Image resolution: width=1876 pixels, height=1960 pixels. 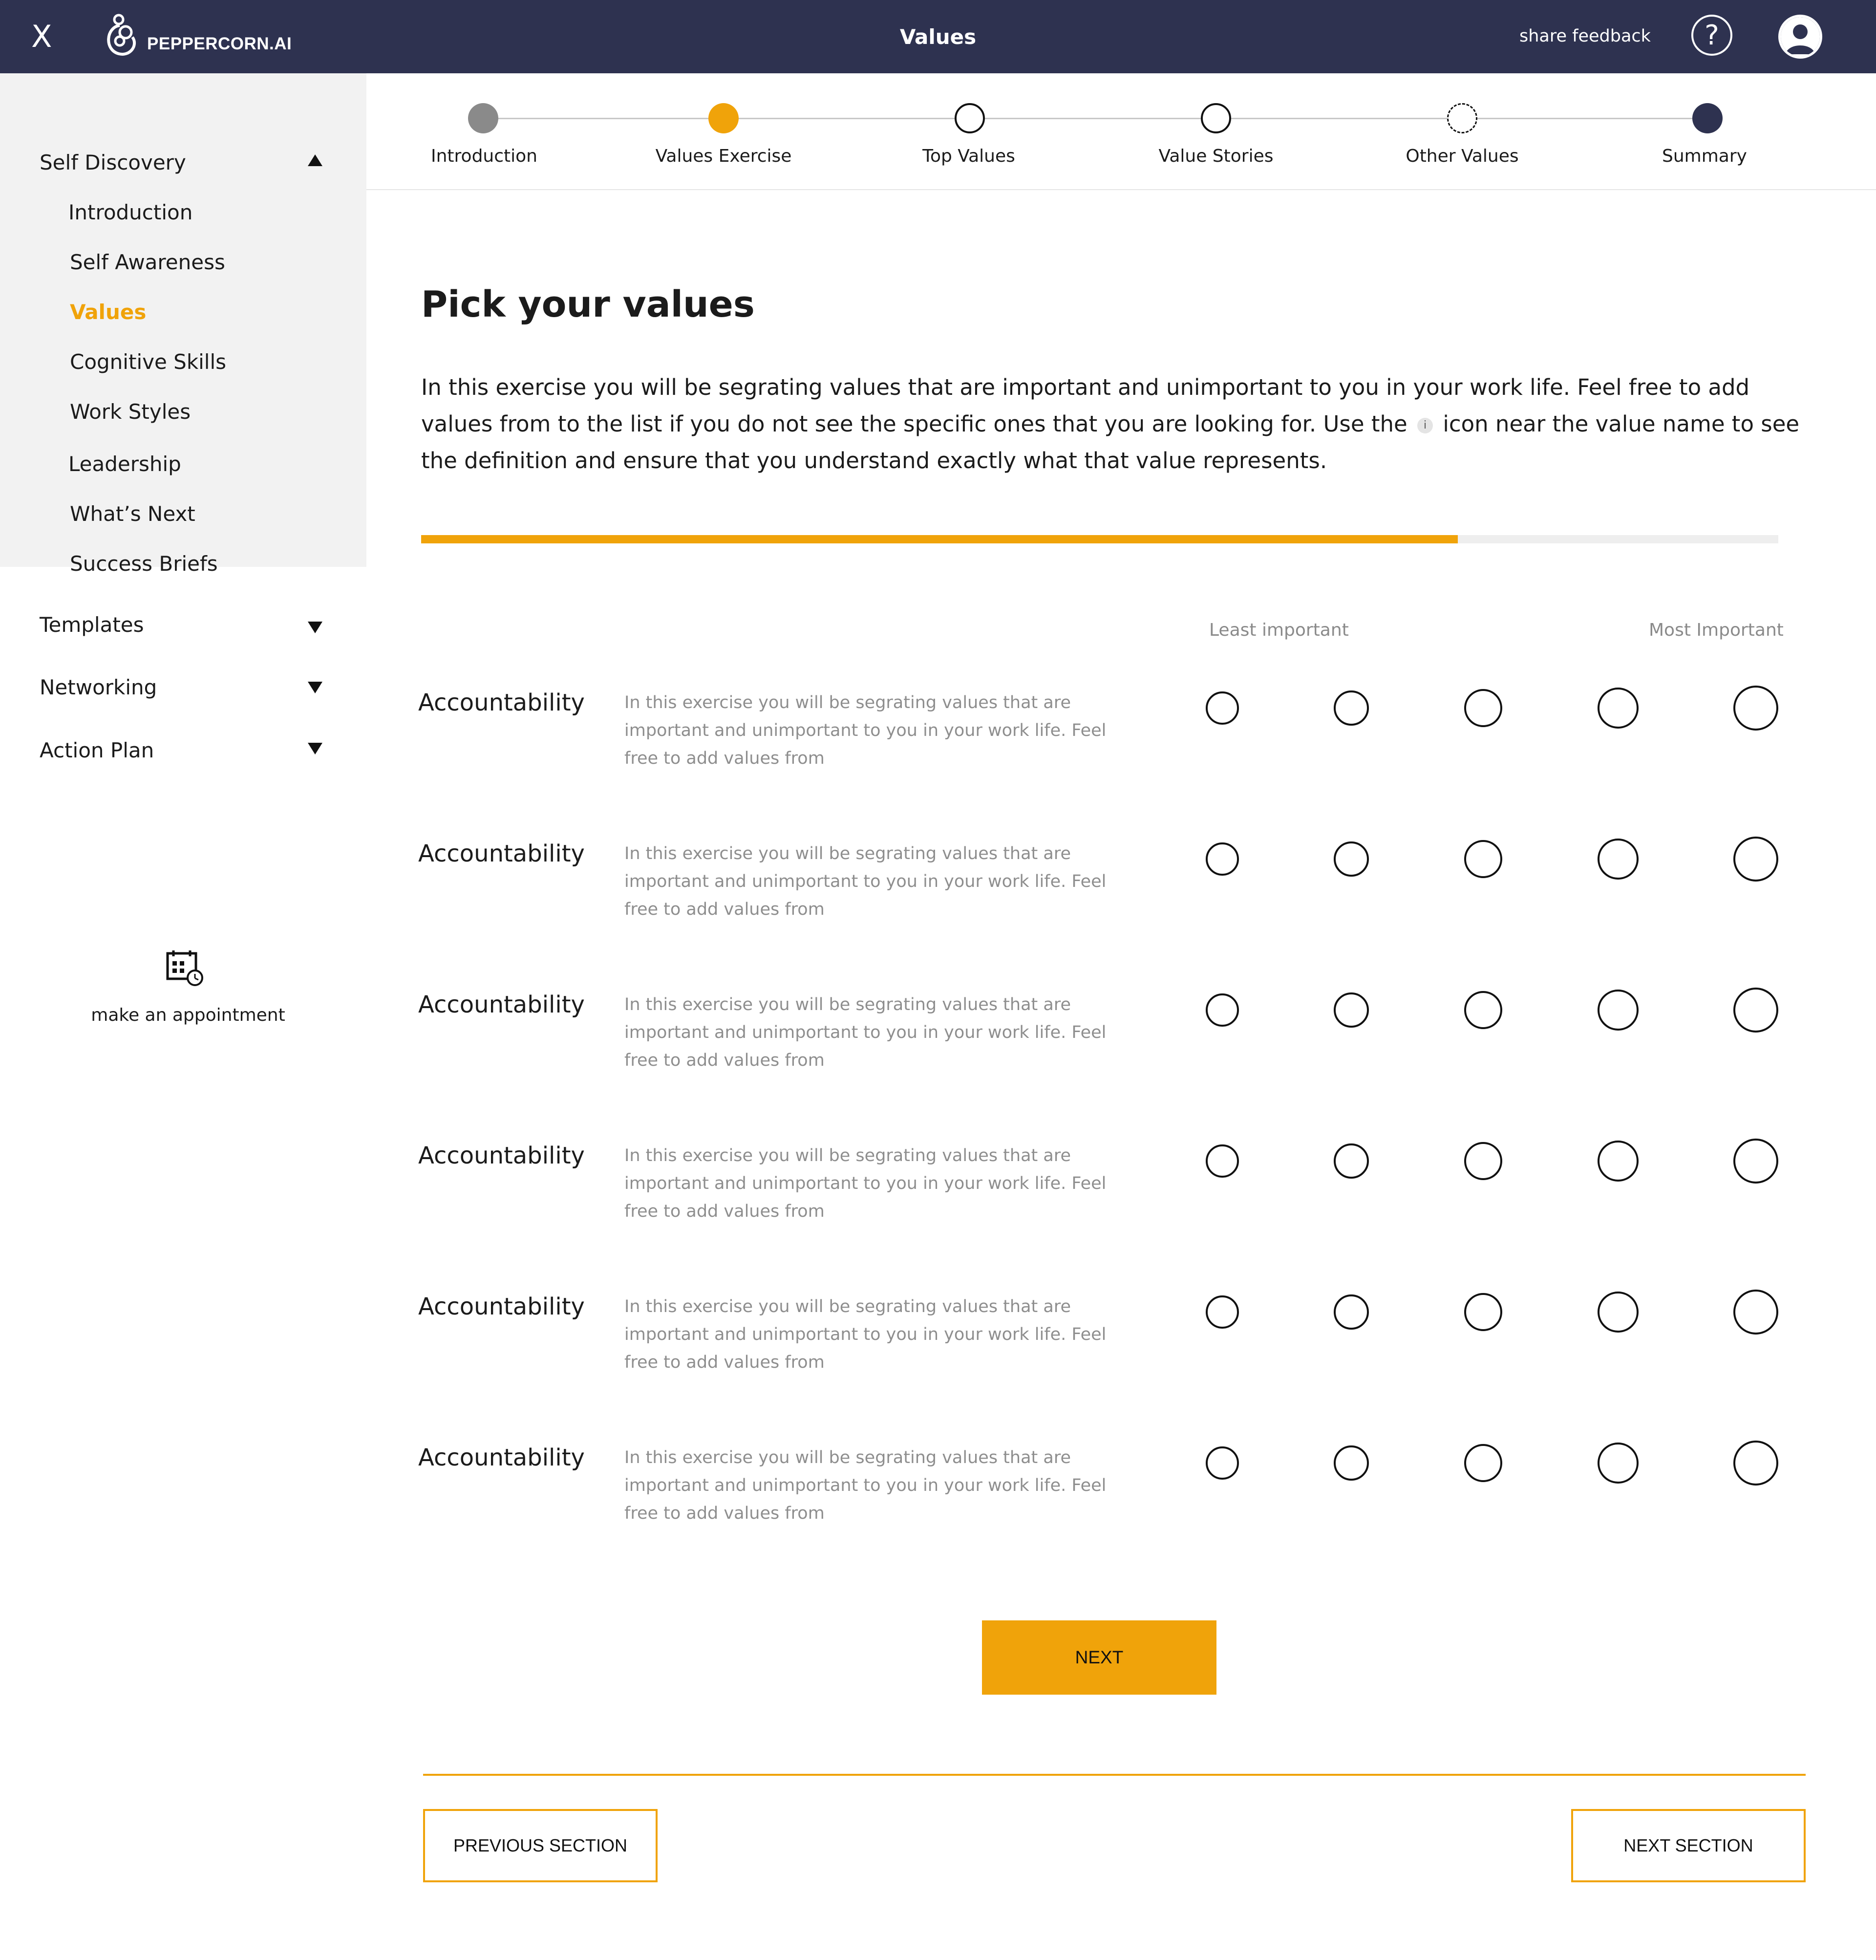 What do you see at coordinates (148, 362) in the screenshot?
I see `sidebar-item-cognitive-skills: Cognitive Skills` at bounding box center [148, 362].